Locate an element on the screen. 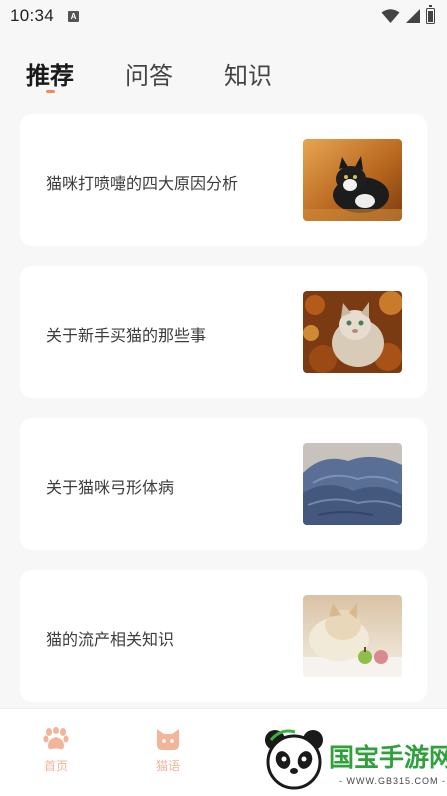 This screenshot has width=447, height=796. site-watermark: 国宝手游网 - WWW.GB315.COM - is located at coordinates (347, 758).